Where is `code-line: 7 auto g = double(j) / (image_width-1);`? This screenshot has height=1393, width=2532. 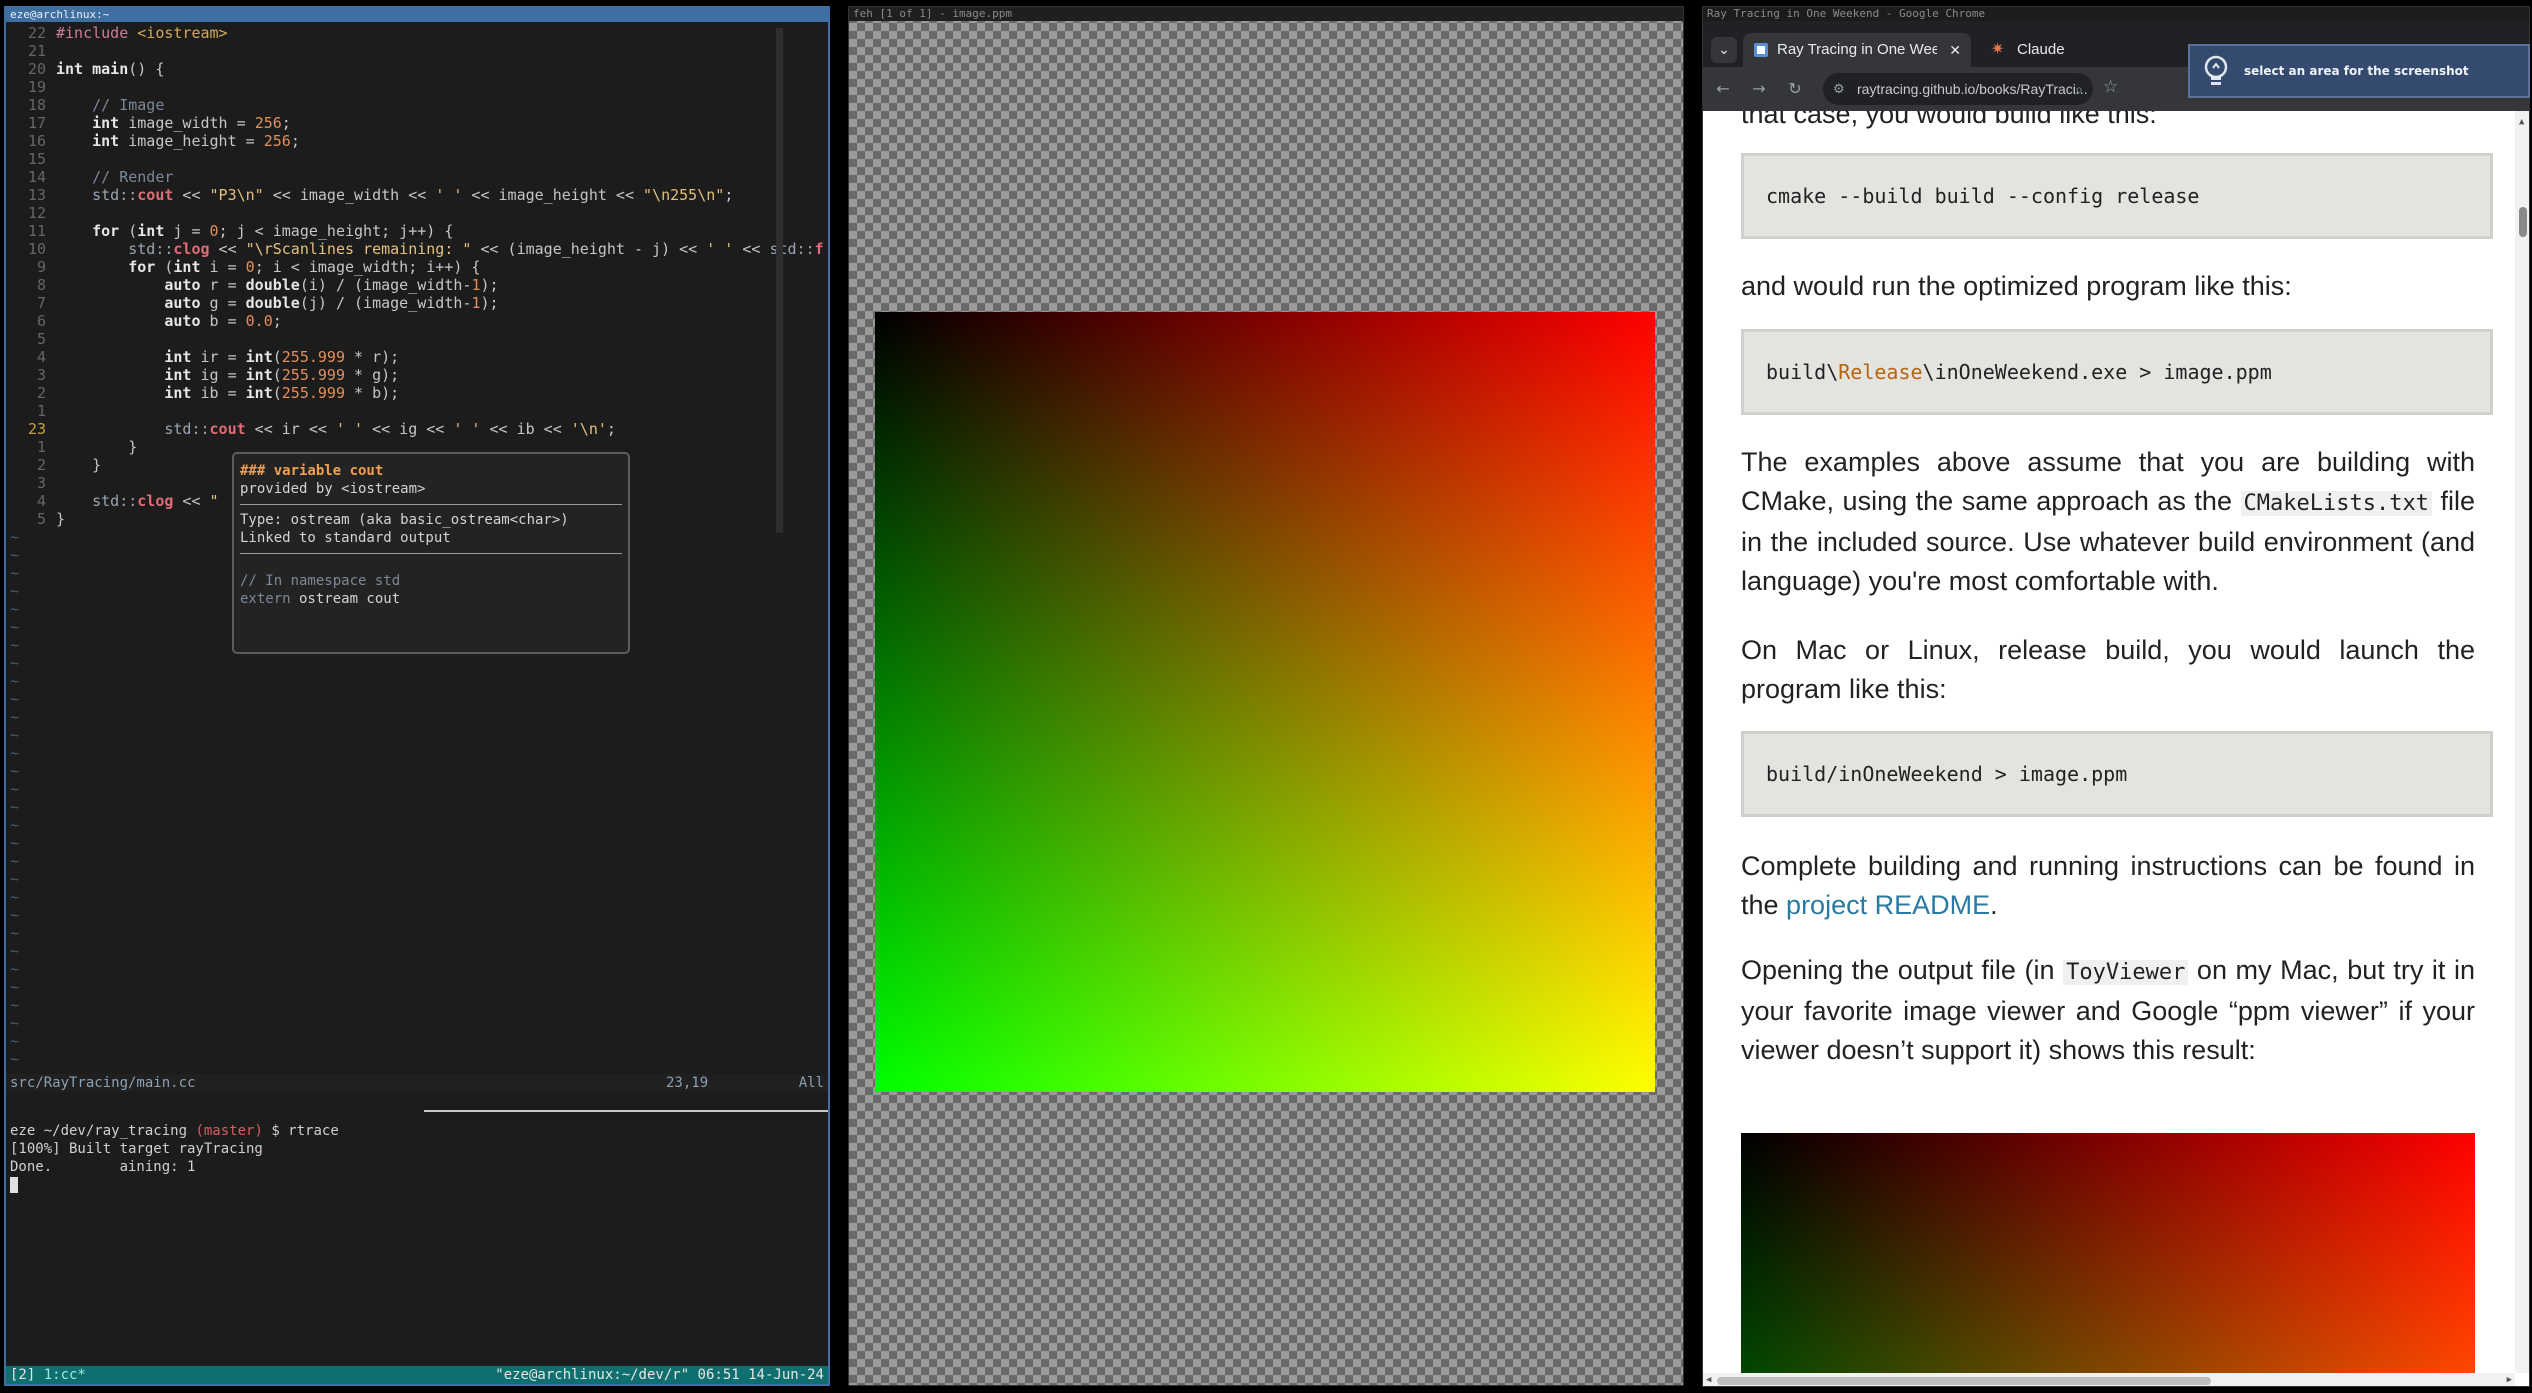 code-line: 7 auto g = double(j) / (image_width-1); is located at coordinates (252, 303).